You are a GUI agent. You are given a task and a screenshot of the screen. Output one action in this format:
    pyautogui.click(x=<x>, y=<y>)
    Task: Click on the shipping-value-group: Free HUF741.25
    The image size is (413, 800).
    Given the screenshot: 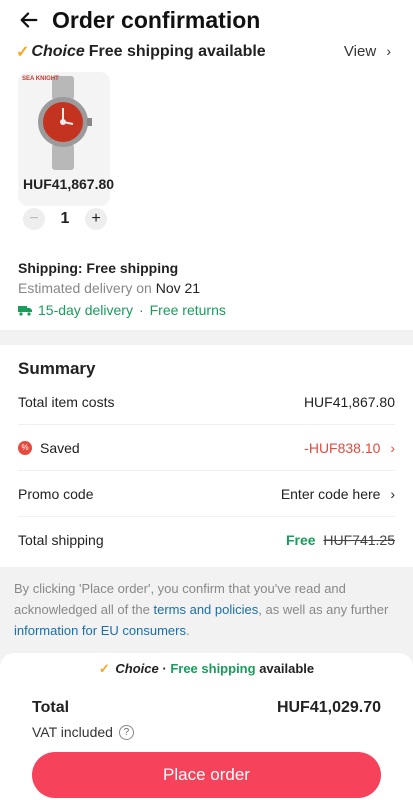 What is the action you would take?
    pyautogui.click(x=340, y=540)
    